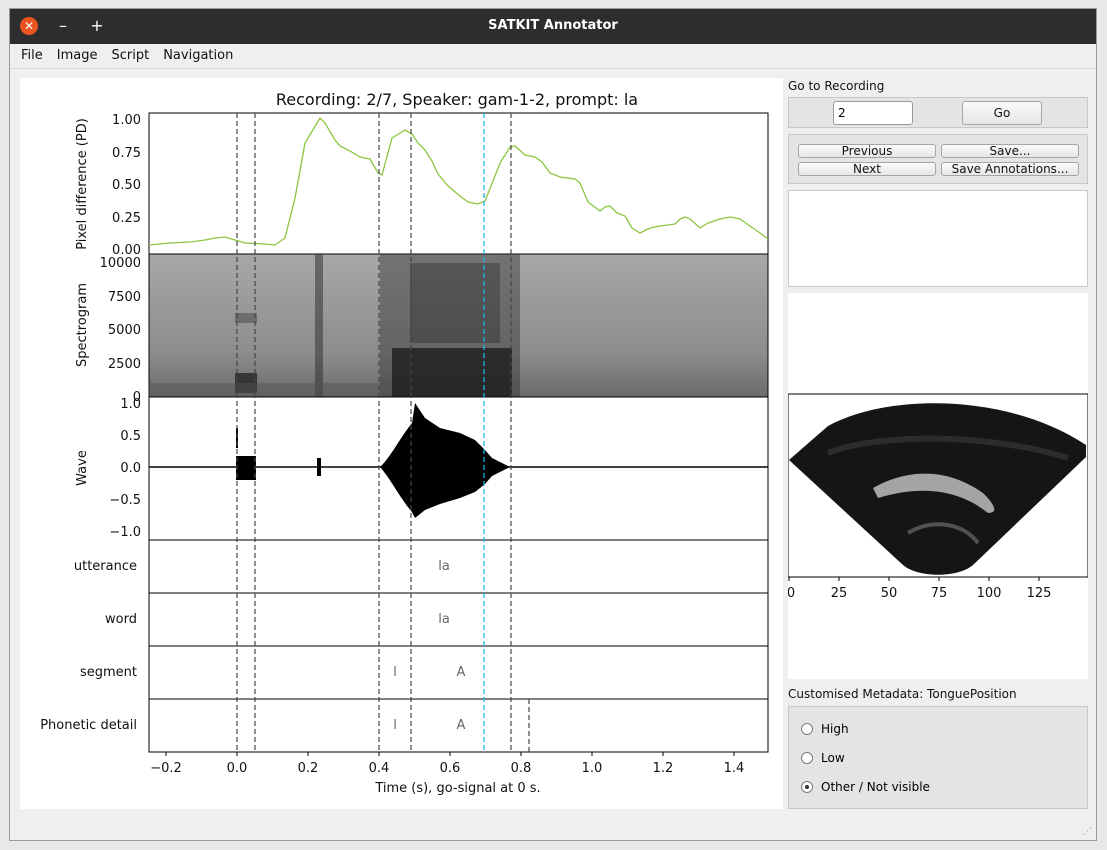  Describe the element at coordinates (914, 579) in the screenshot. I see `ultrasound-xticks` at that location.